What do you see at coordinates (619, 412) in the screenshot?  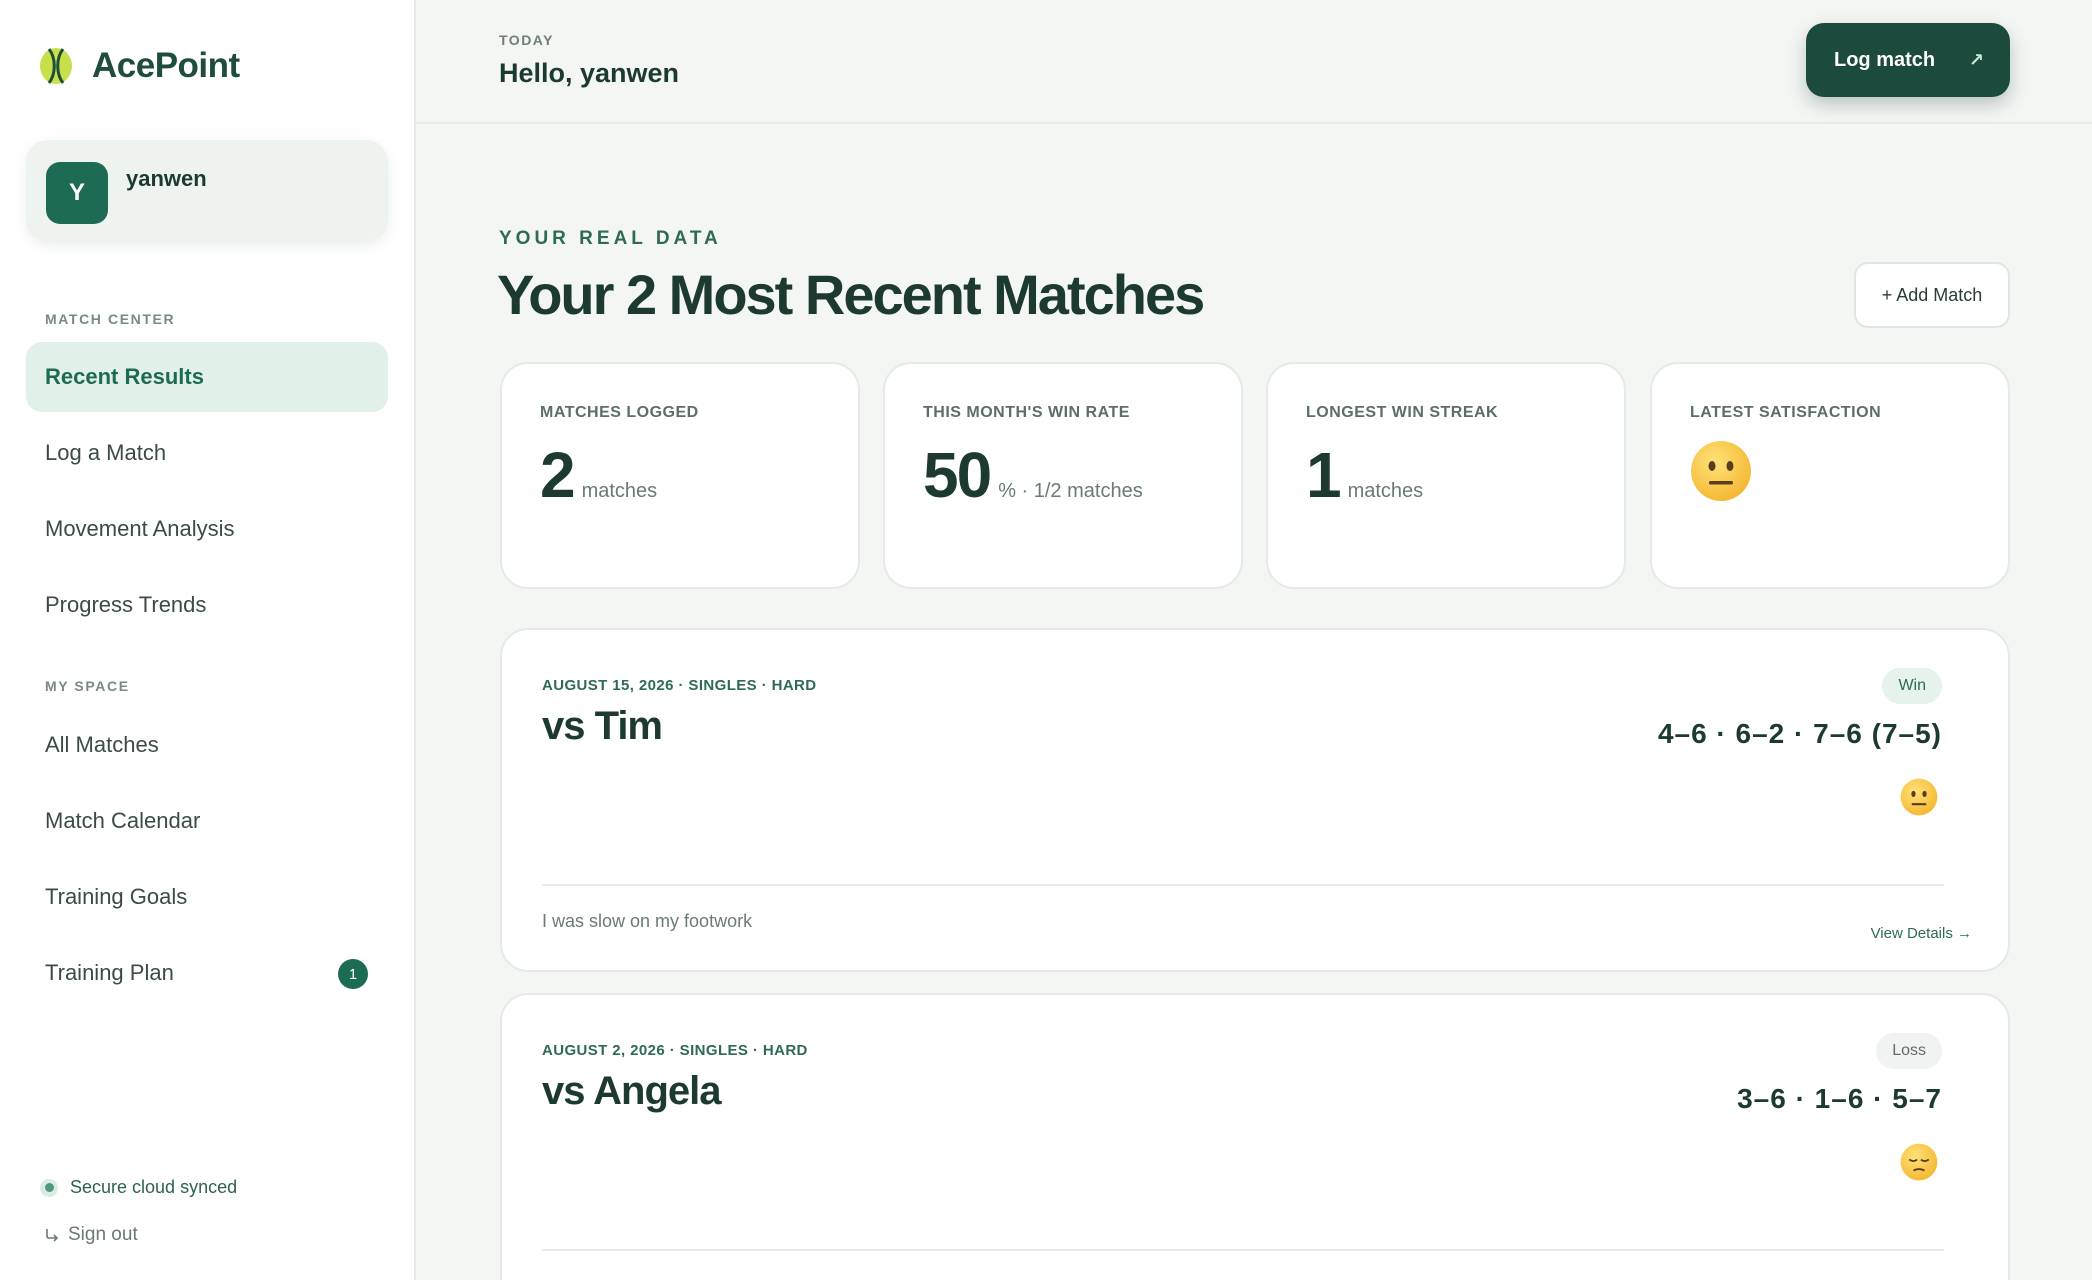 I see `stat-label: MATCHES LOGGED` at bounding box center [619, 412].